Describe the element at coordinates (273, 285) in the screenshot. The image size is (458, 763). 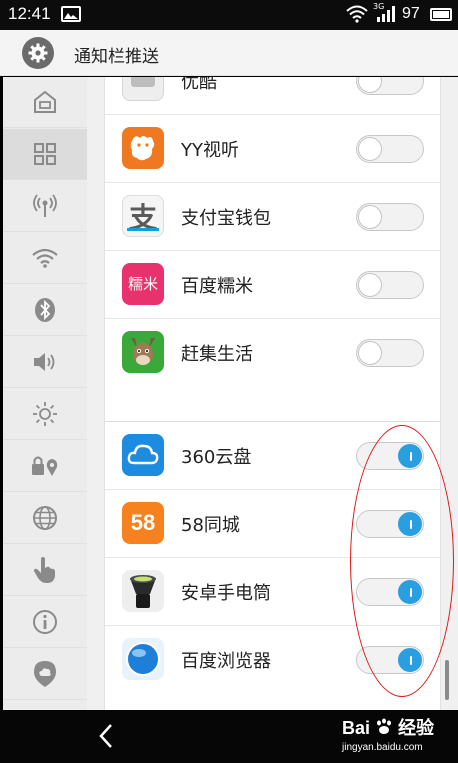
I see `list-item: 糯米 百度糯米` at that location.